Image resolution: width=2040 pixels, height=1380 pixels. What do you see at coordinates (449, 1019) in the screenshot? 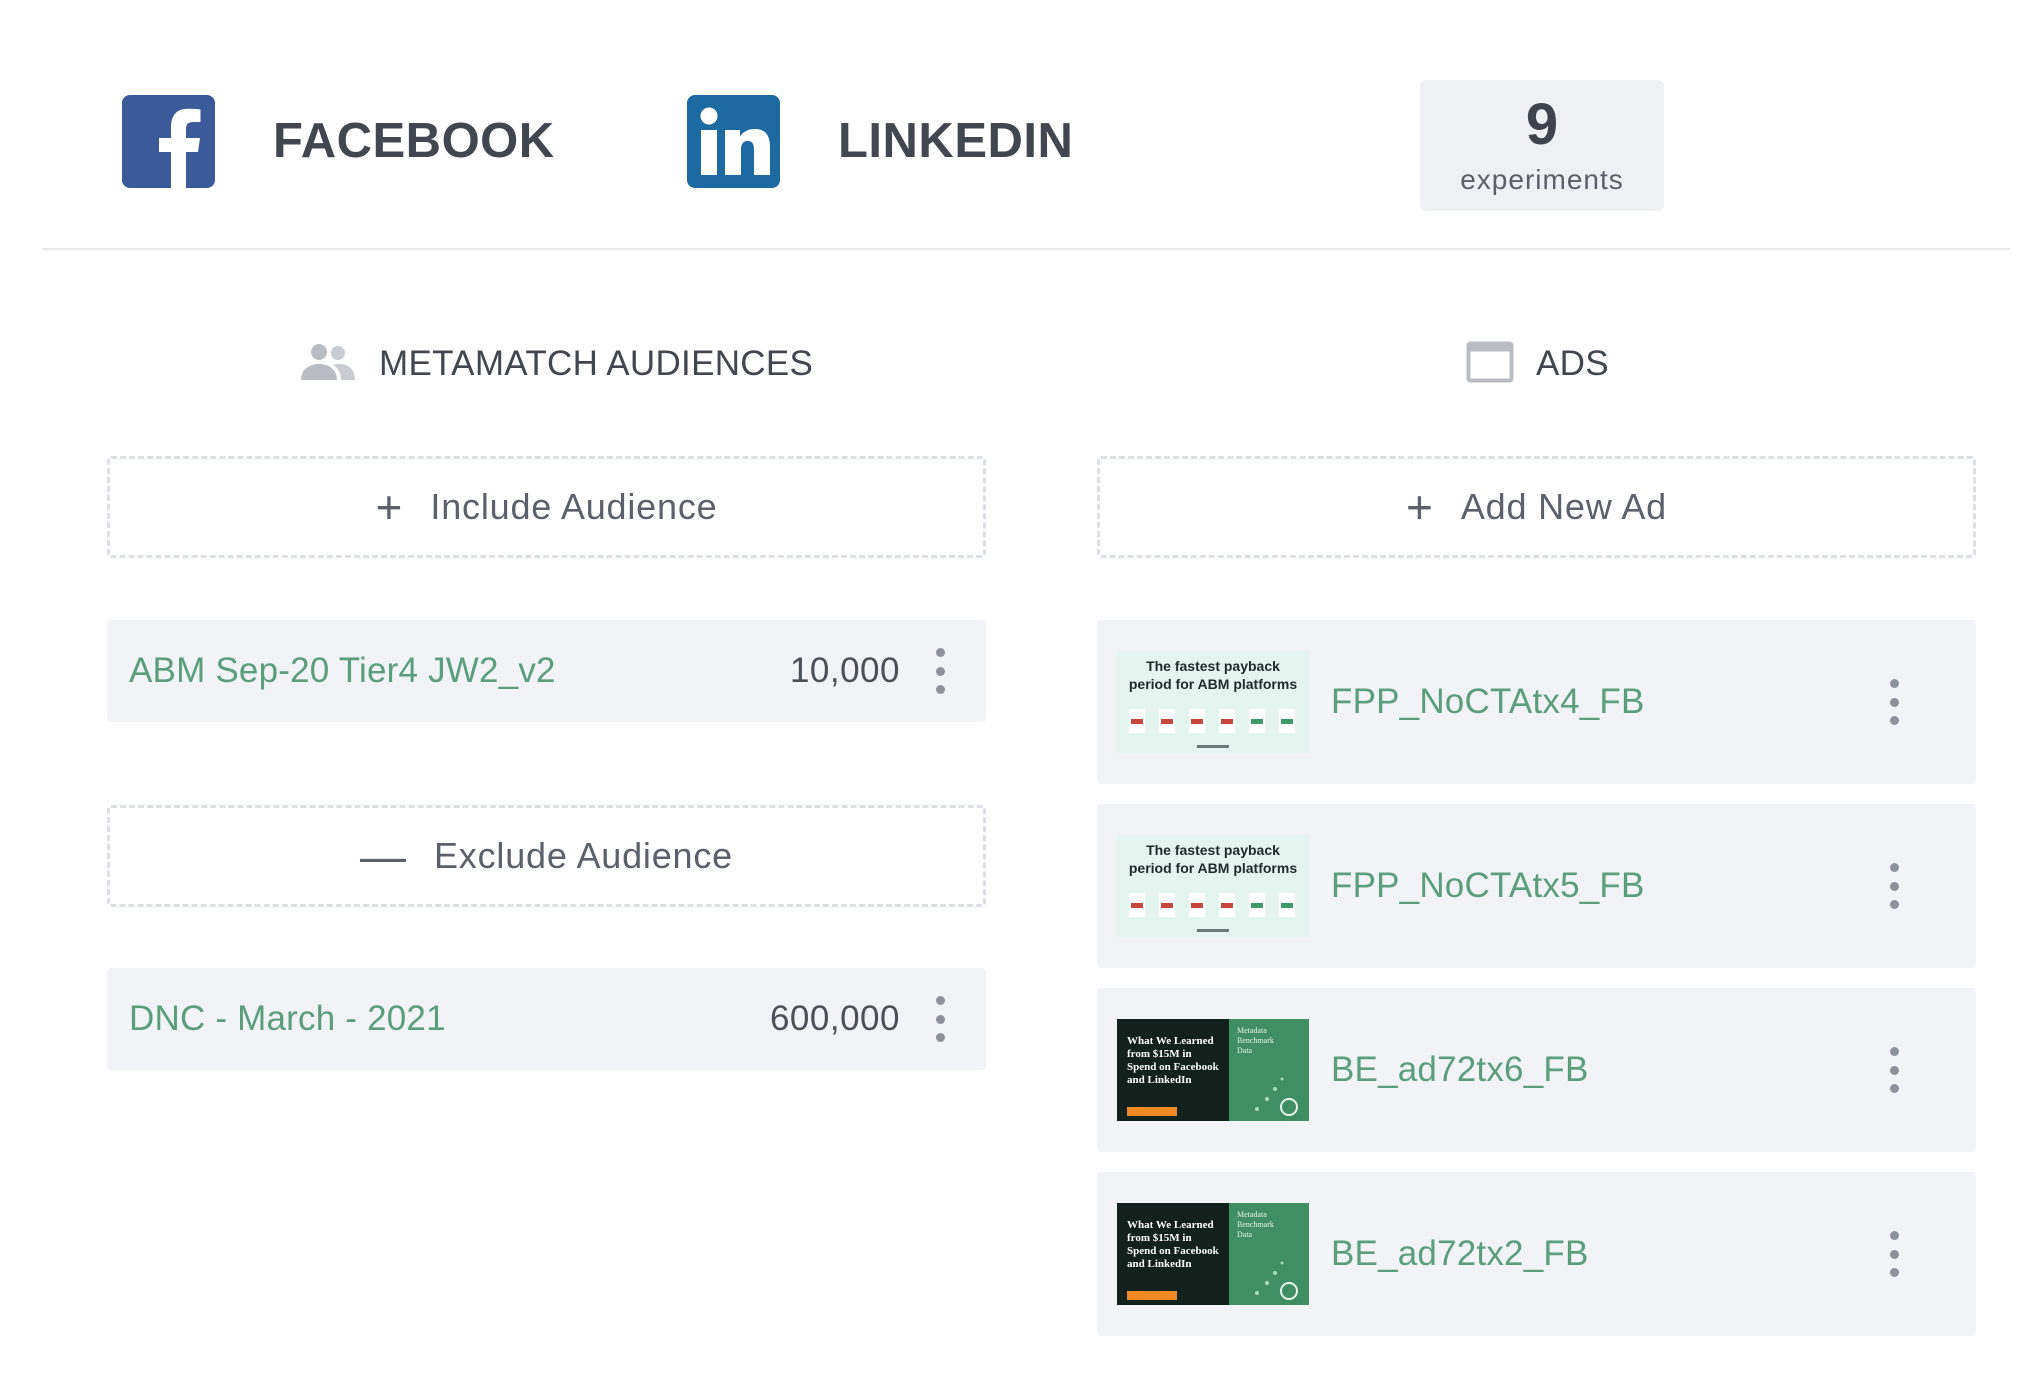
I see `audience-name: DNC - March - 2021` at bounding box center [449, 1019].